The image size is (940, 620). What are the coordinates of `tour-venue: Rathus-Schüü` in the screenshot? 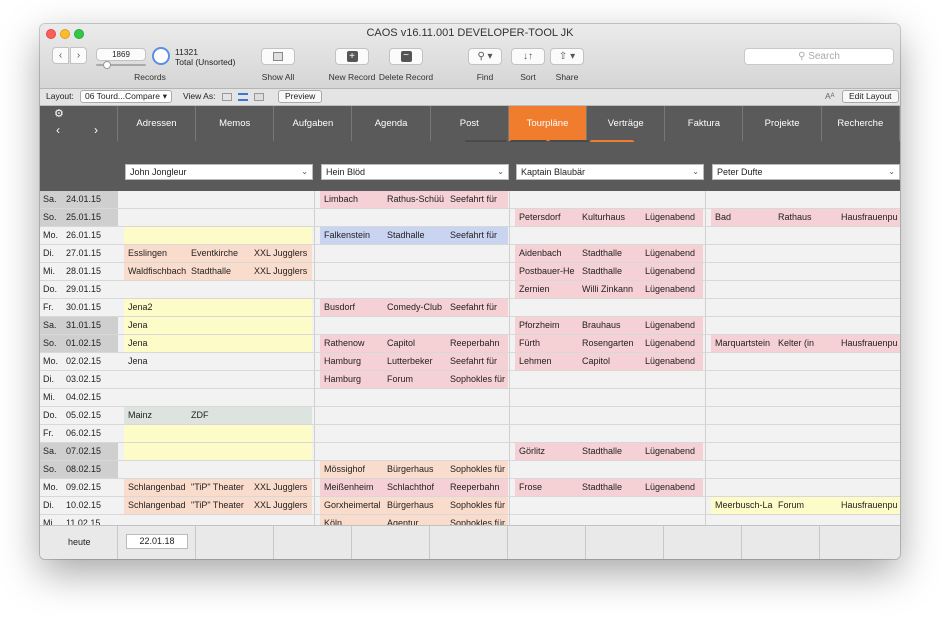 It's located at (416, 199).